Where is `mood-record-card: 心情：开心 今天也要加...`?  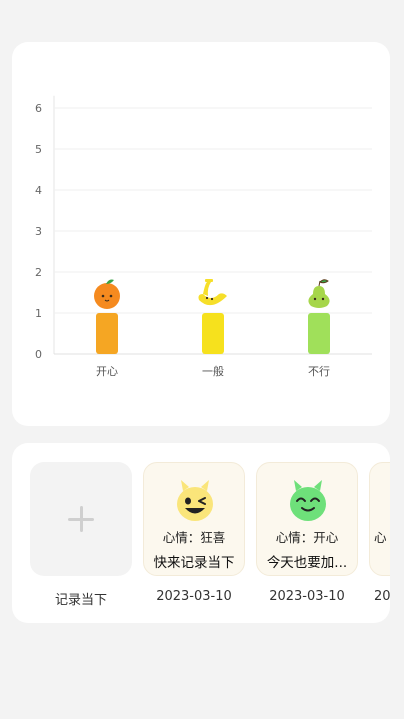
mood-record-card: 心情：开心 今天也要加... is located at coordinates (307, 519).